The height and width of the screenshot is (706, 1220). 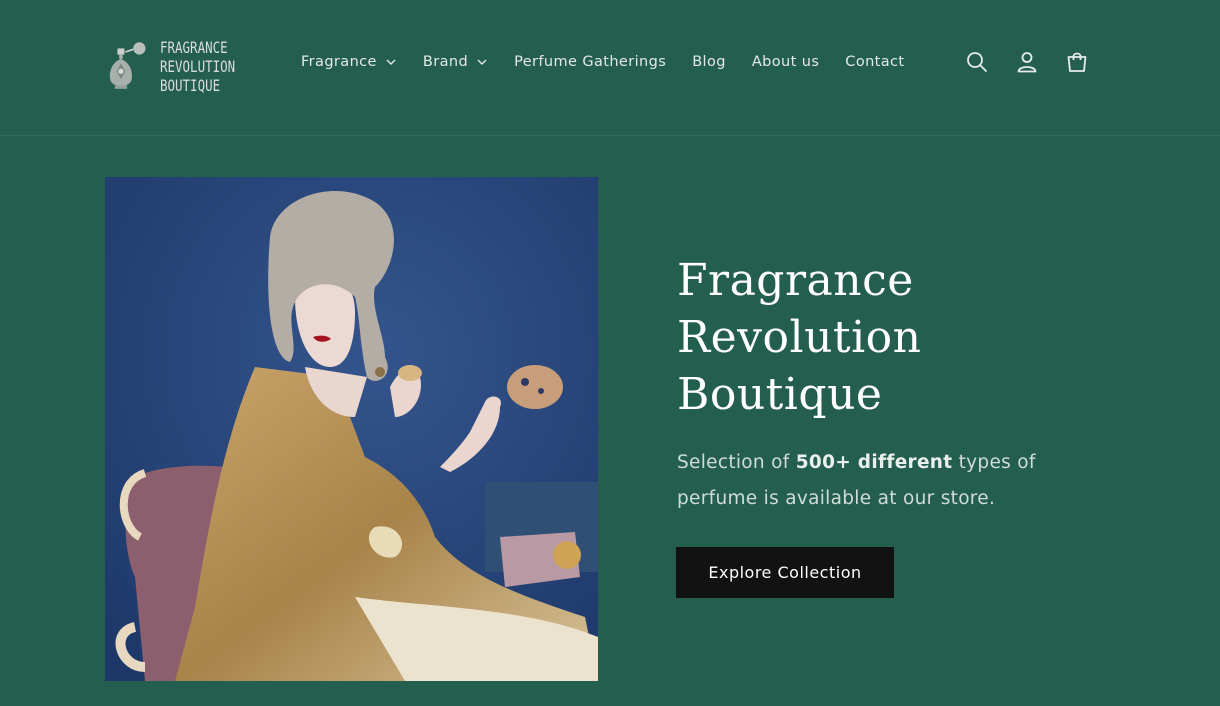 What do you see at coordinates (874, 462) in the screenshot?
I see `hero-desc-highlight: 500+ different` at bounding box center [874, 462].